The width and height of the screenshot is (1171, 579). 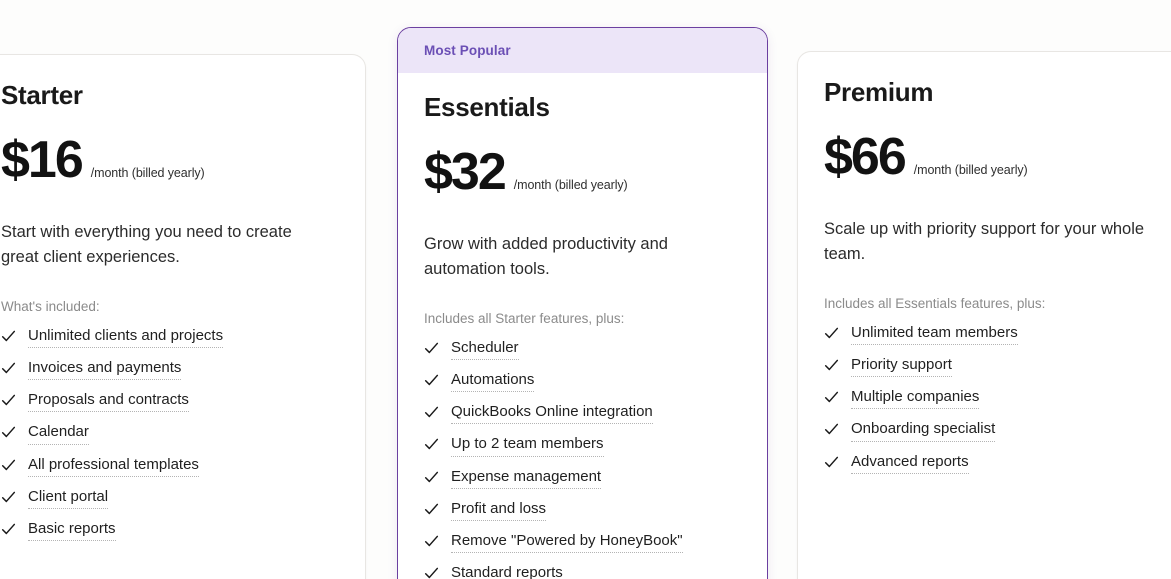 I want to click on feature-item: Calendar, so click(x=170, y=433).